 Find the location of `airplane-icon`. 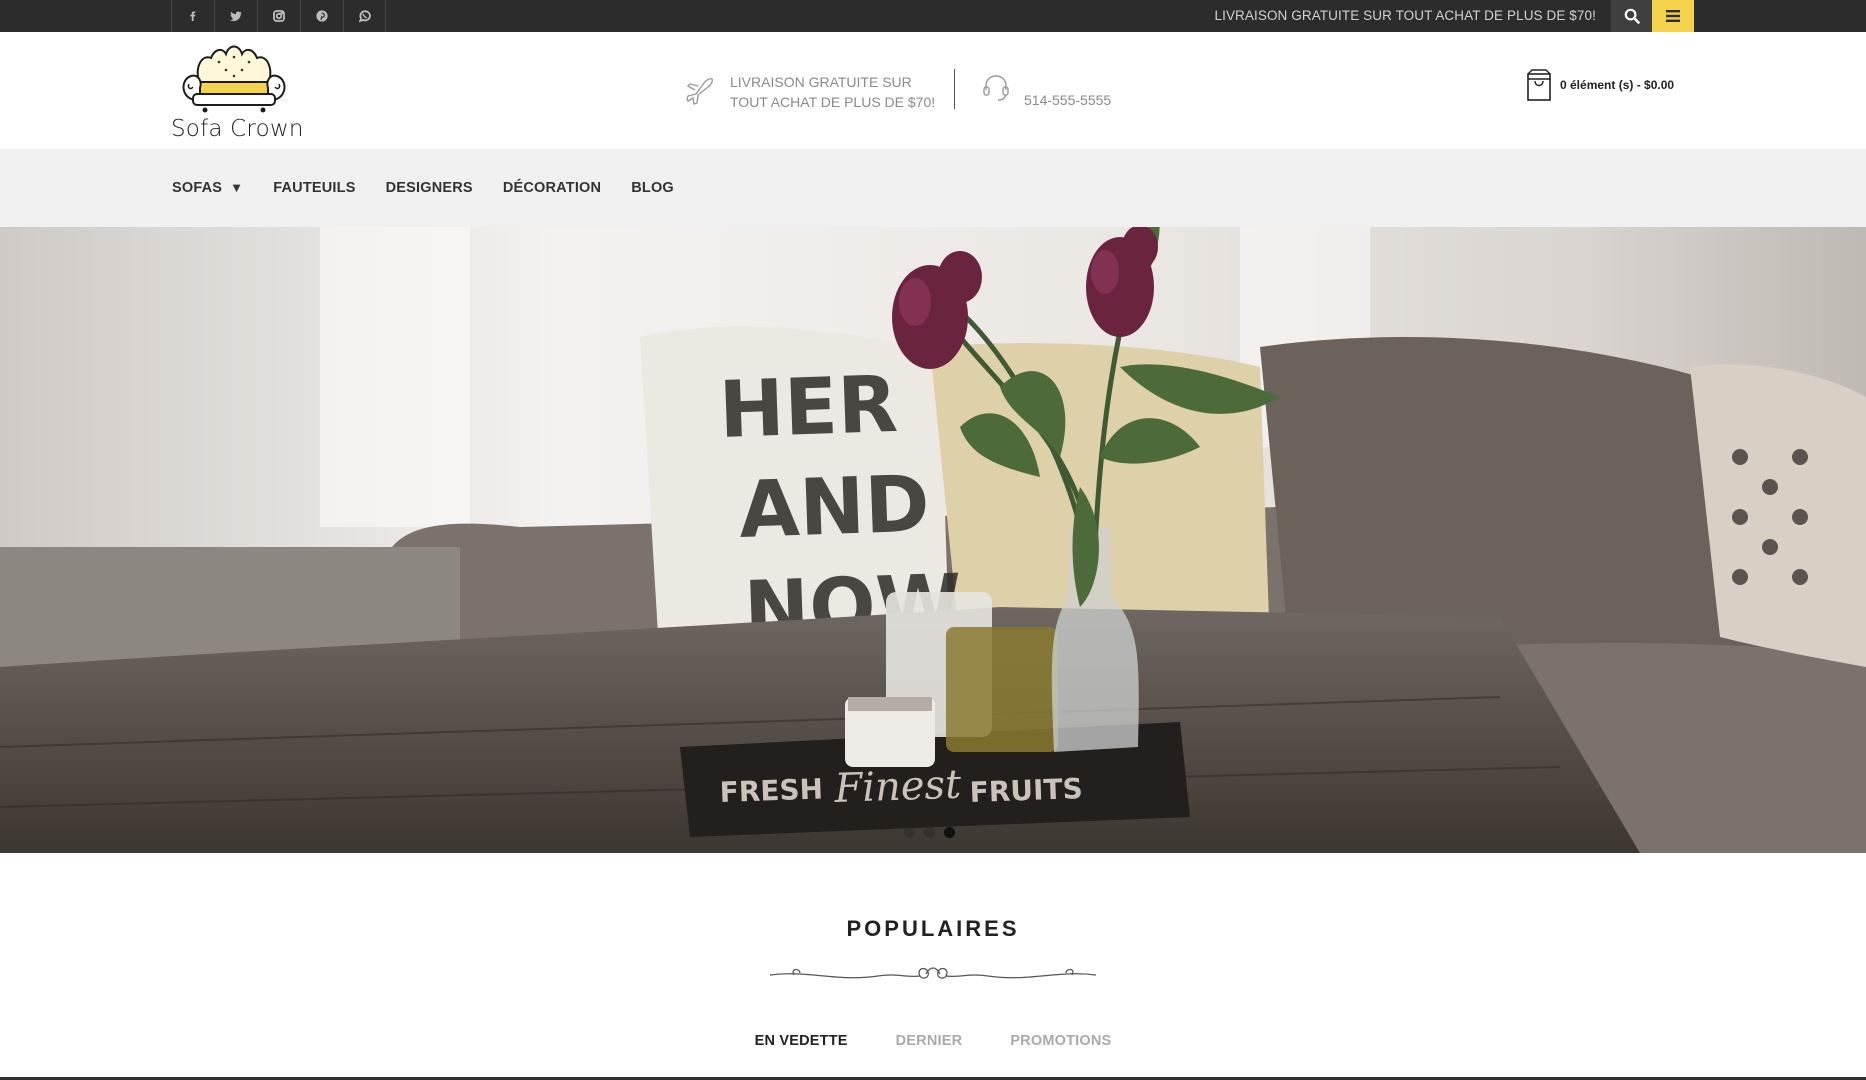

airplane-icon is located at coordinates (699, 91).